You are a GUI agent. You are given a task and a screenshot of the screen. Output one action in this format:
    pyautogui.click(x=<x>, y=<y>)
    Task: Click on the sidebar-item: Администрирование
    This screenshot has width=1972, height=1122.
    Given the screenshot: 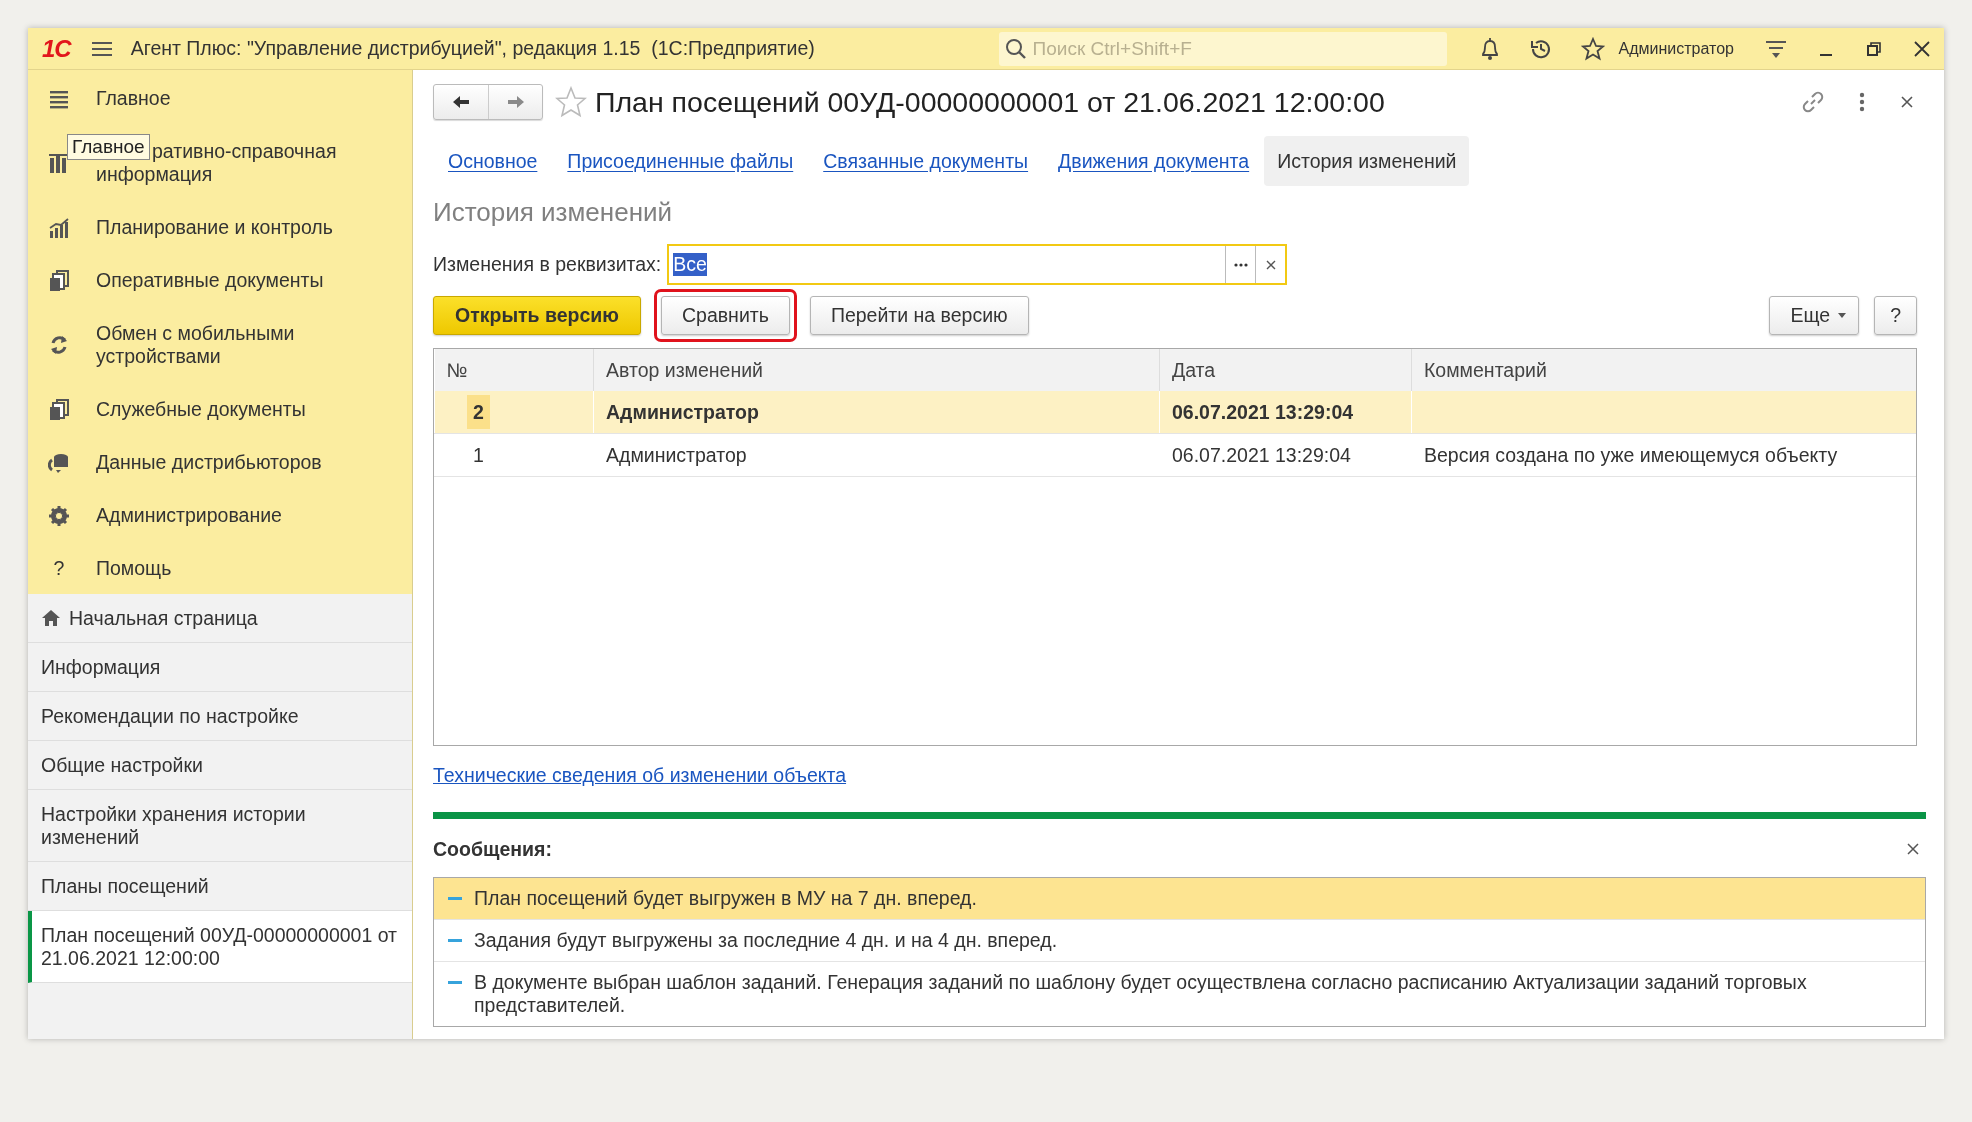 What is the action you would take?
    pyautogui.click(x=189, y=515)
    